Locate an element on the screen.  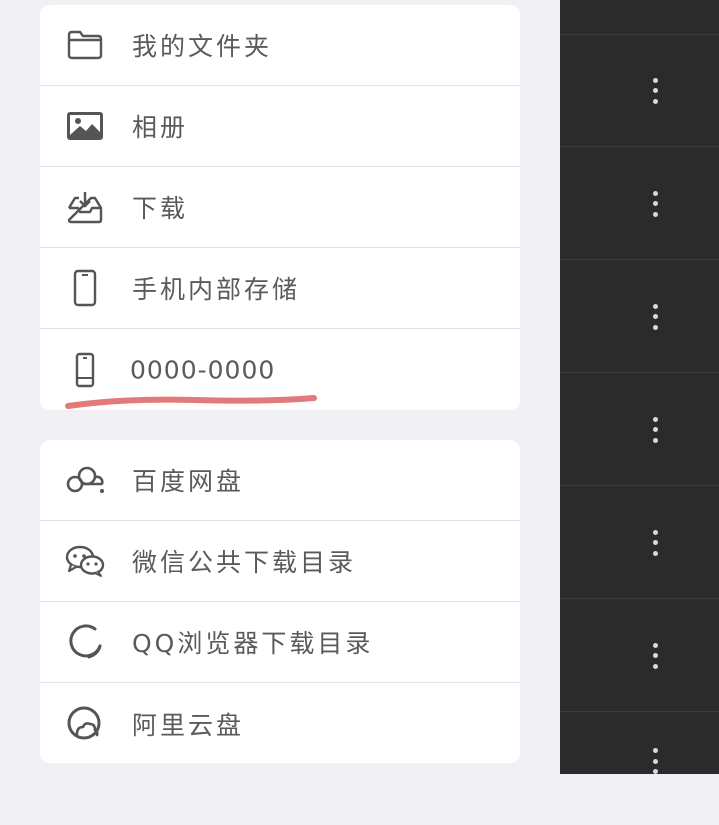
location-album: 相册 is located at coordinates (280, 126).